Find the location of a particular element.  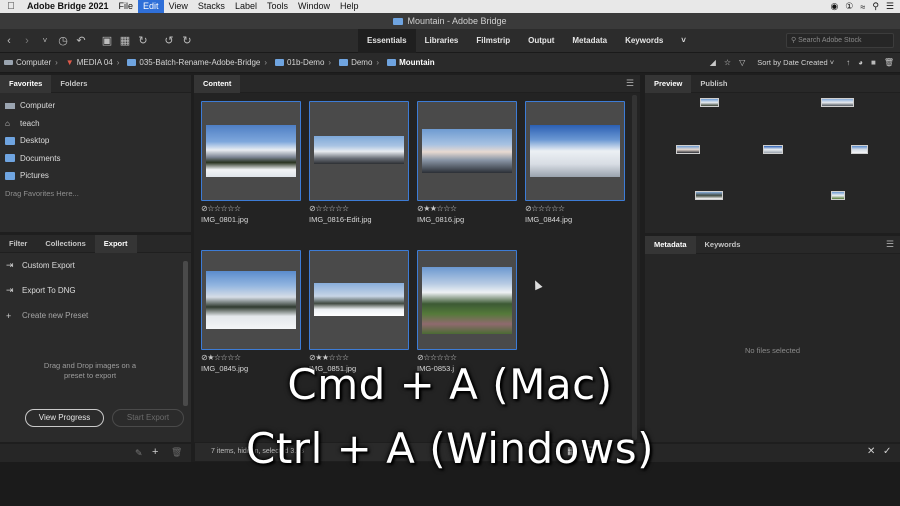

tab-folders: Folders is located at coordinates (73, 84).